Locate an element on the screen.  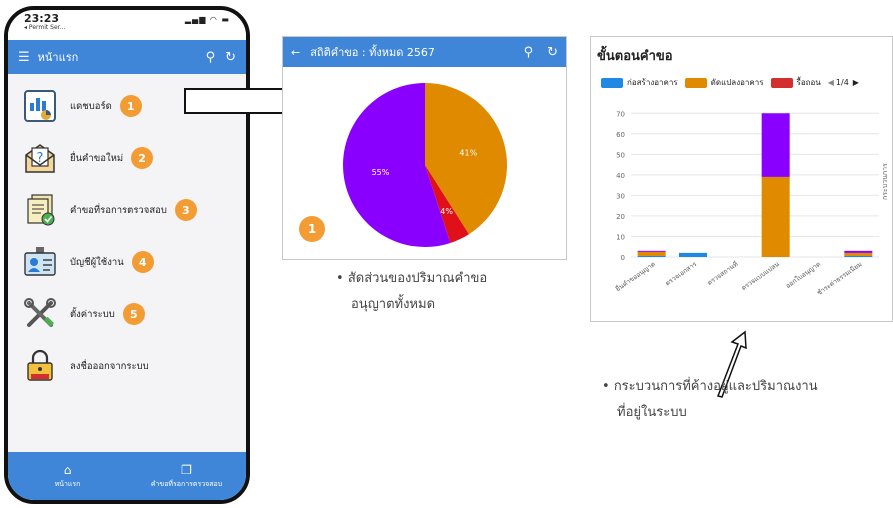
legend-item: ก่อสร้างอาคาร is located at coordinates (639, 82).